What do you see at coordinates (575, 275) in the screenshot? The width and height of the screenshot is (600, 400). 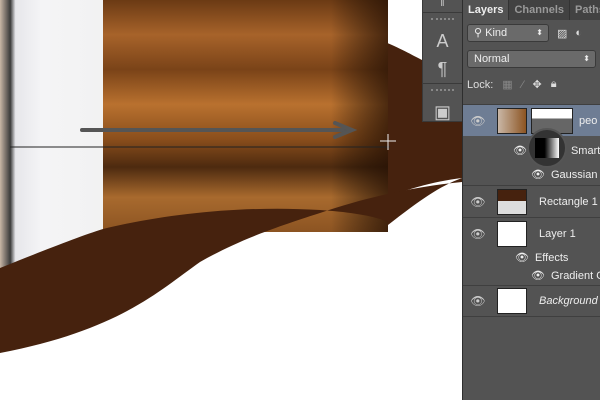 I see `effect-label: Gradient Ov` at bounding box center [575, 275].